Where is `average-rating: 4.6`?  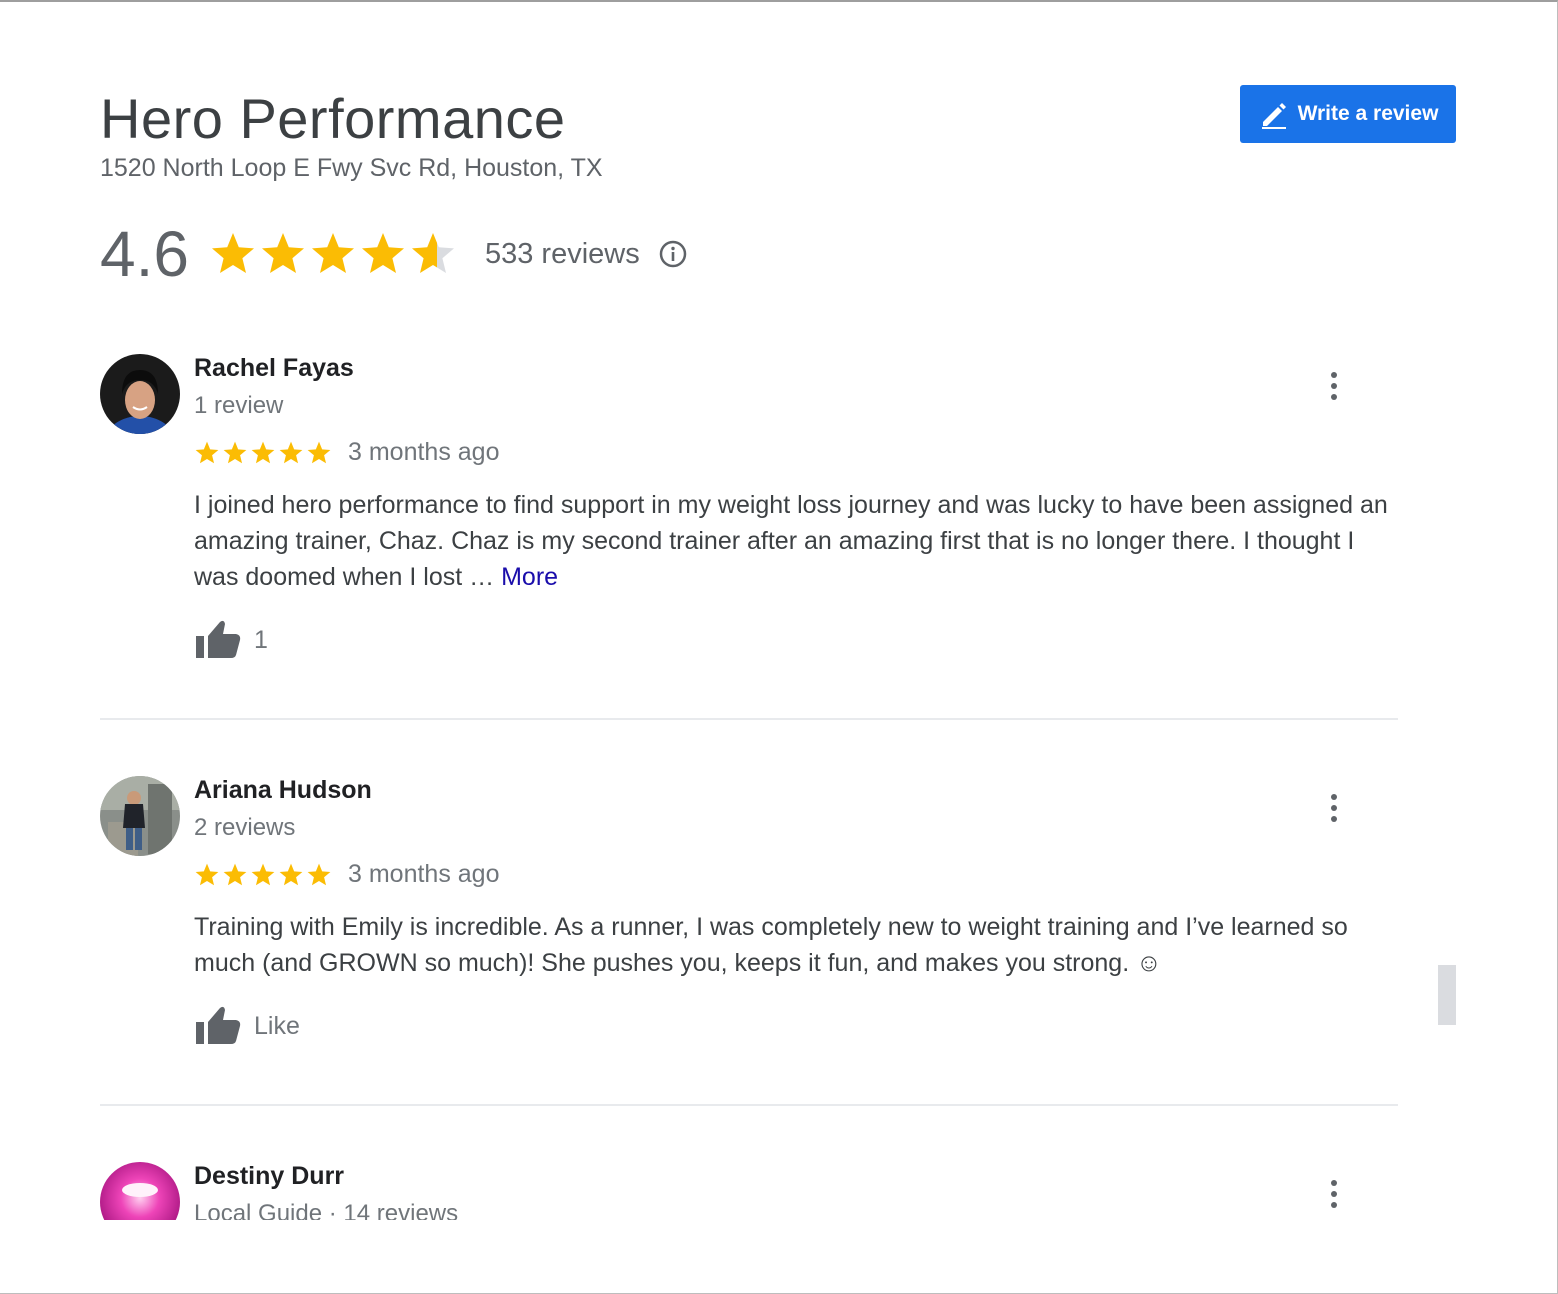 average-rating: 4.6 is located at coordinates (144, 254).